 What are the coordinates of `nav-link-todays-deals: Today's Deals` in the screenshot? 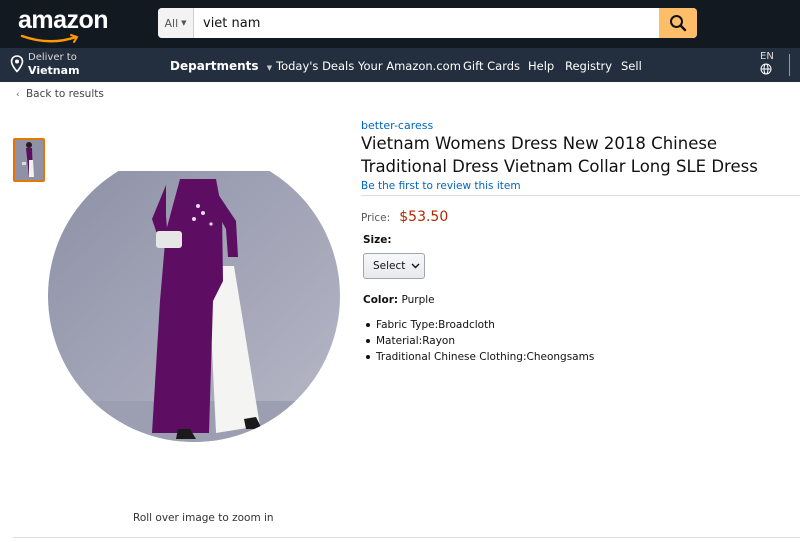 It's located at (315, 66).